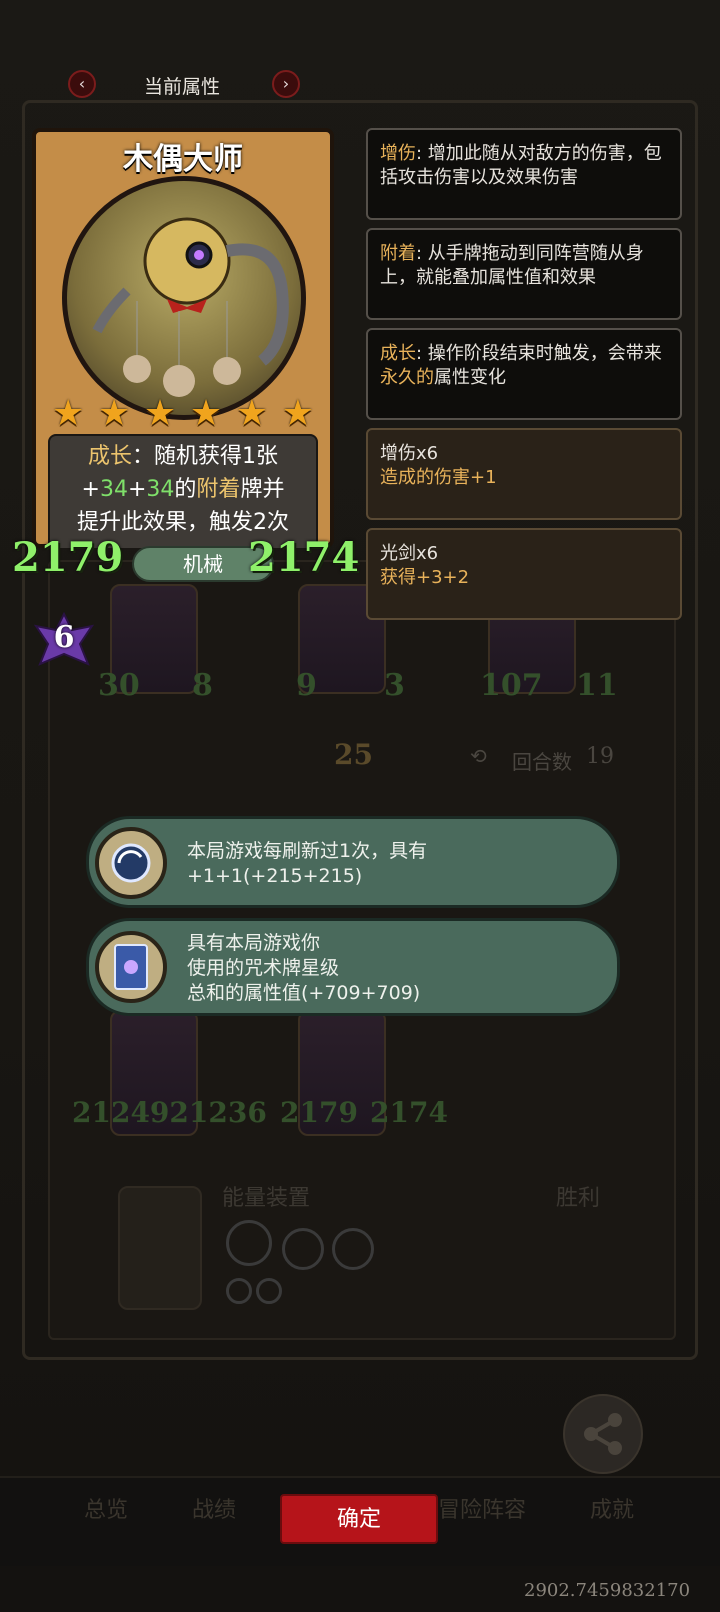 The image size is (720, 1612). Describe the element at coordinates (578, 1197) in the screenshot. I see `result-label: 胜利` at that location.